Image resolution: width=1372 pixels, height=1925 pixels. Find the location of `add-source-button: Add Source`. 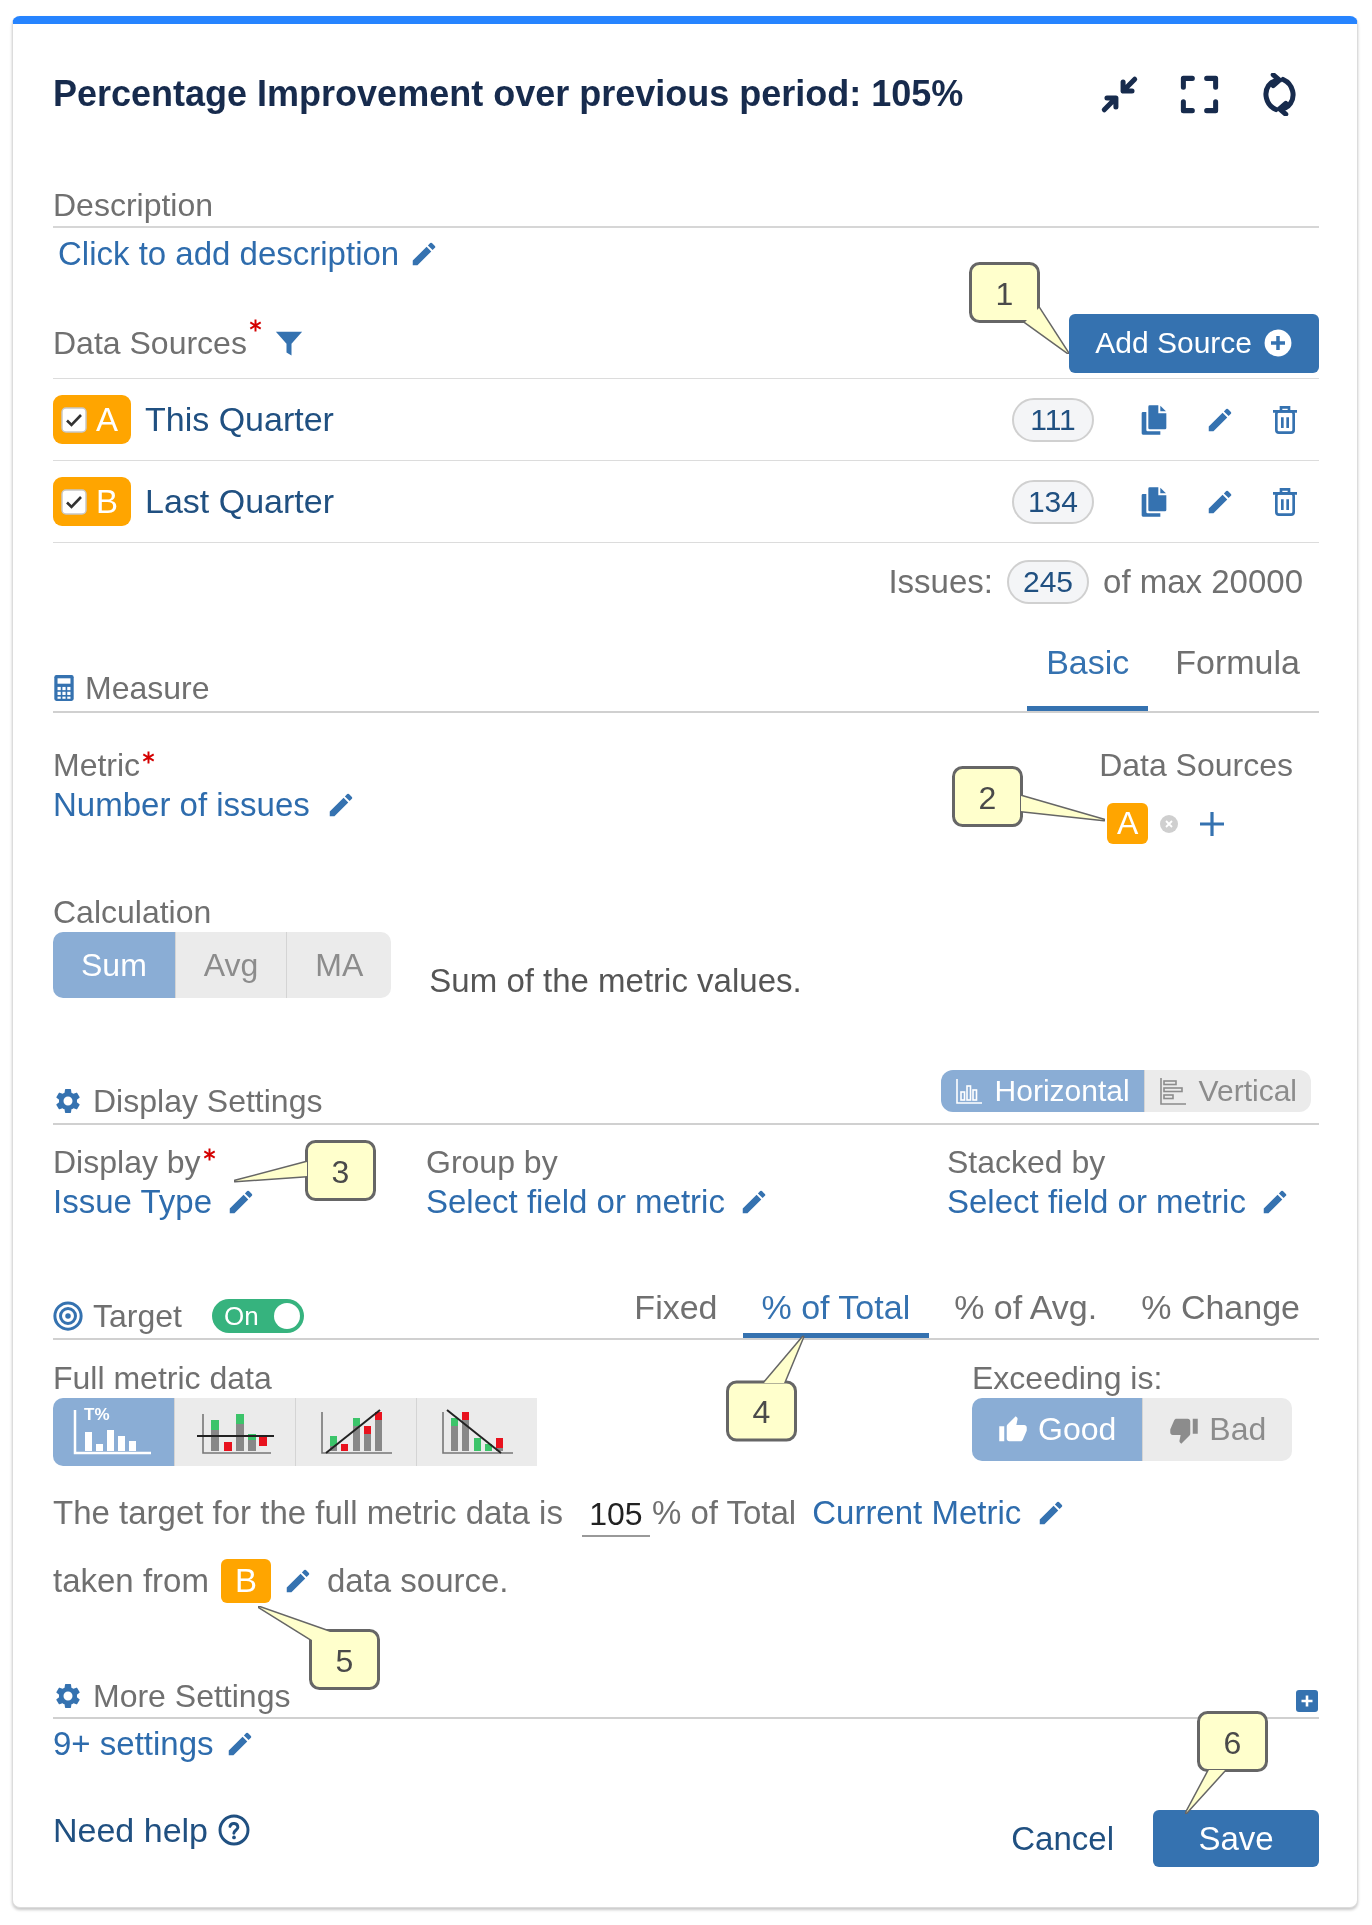

add-source-button: Add Source is located at coordinates (1194, 343).